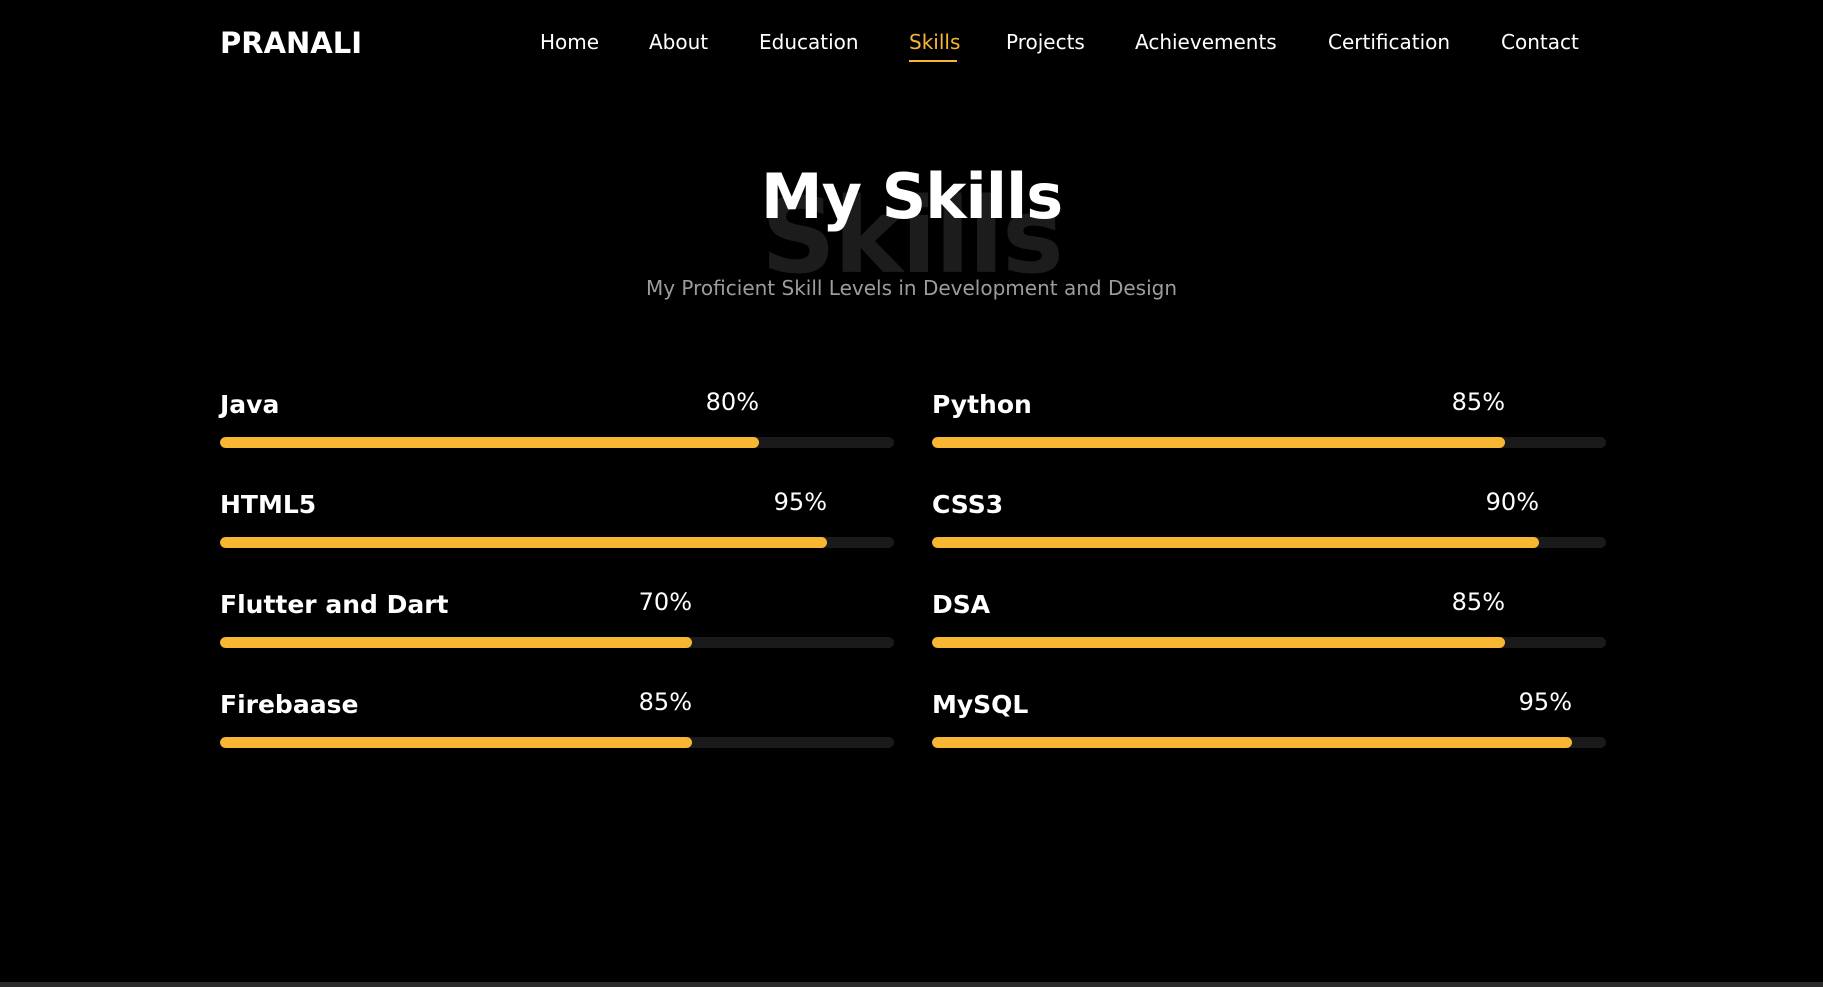 The image size is (1823, 987). What do you see at coordinates (557, 720) in the screenshot?
I see `skill-item: Firebaase 85%` at bounding box center [557, 720].